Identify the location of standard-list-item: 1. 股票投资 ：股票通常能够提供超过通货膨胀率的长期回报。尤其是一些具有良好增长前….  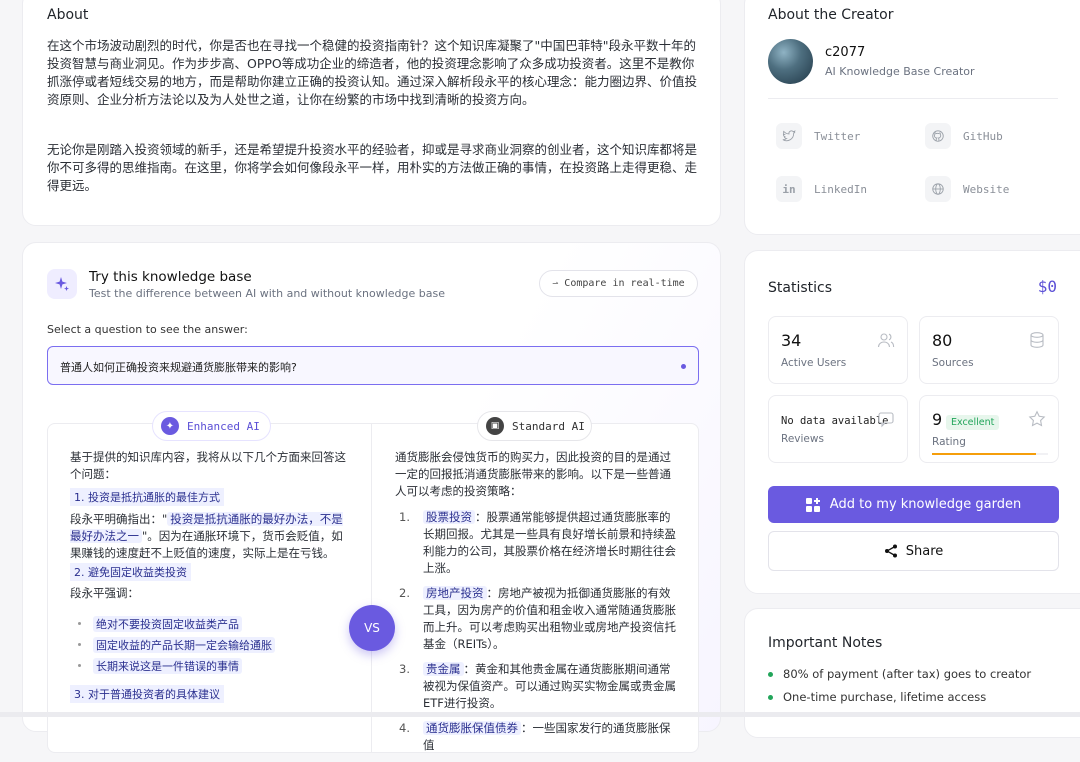
(538, 543).